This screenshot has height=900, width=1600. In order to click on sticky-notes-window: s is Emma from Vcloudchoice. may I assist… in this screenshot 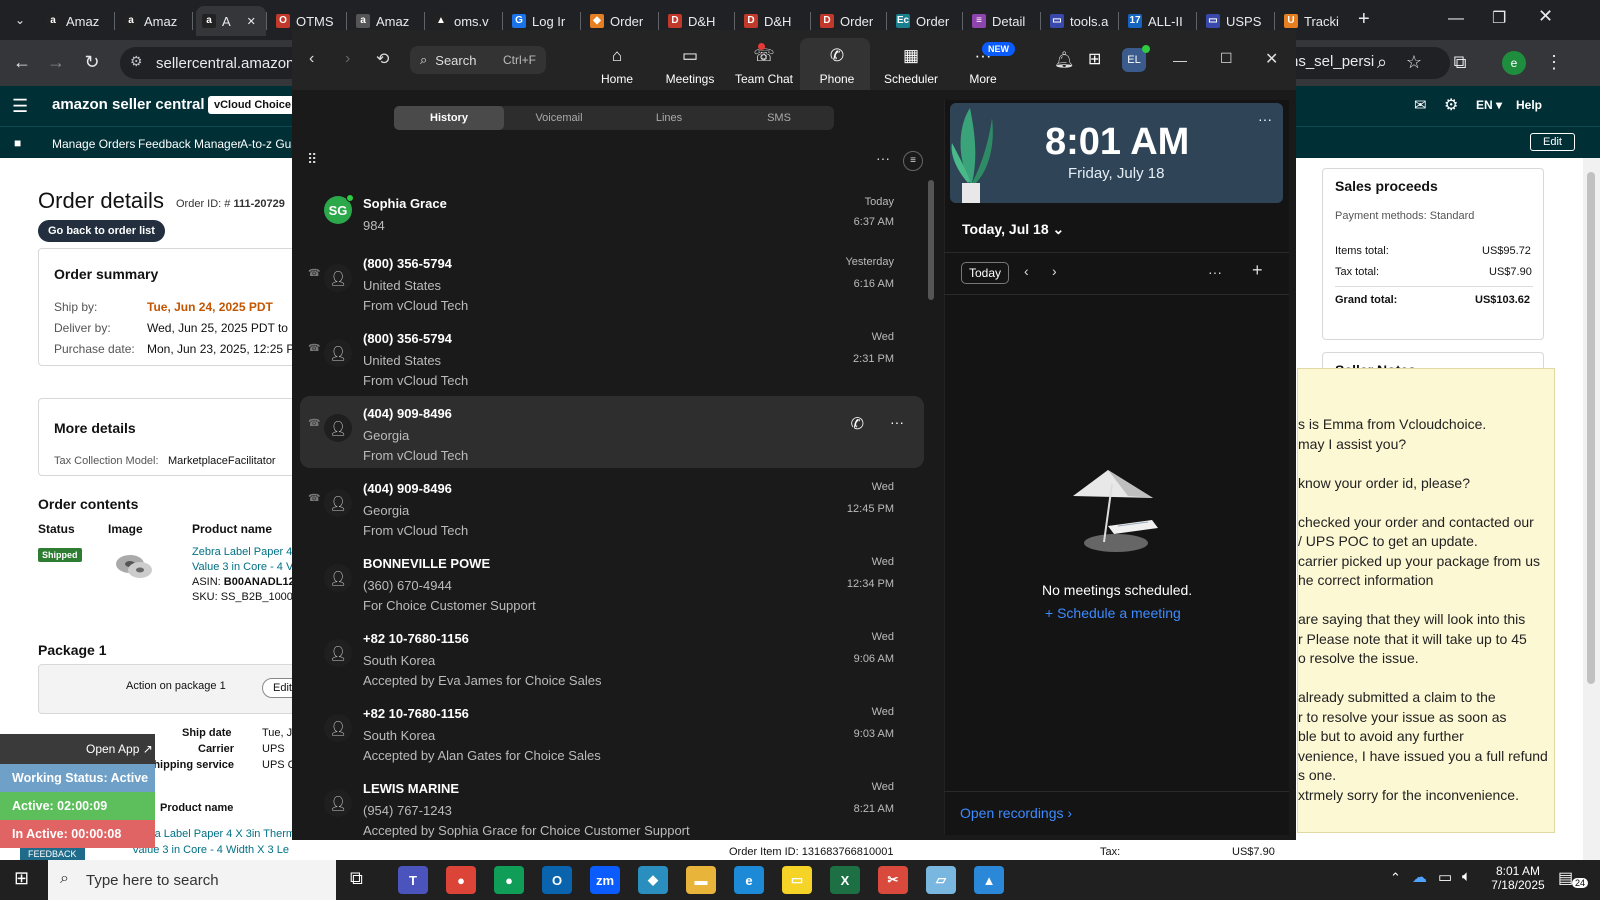, I will do `click(1426, 600)`.